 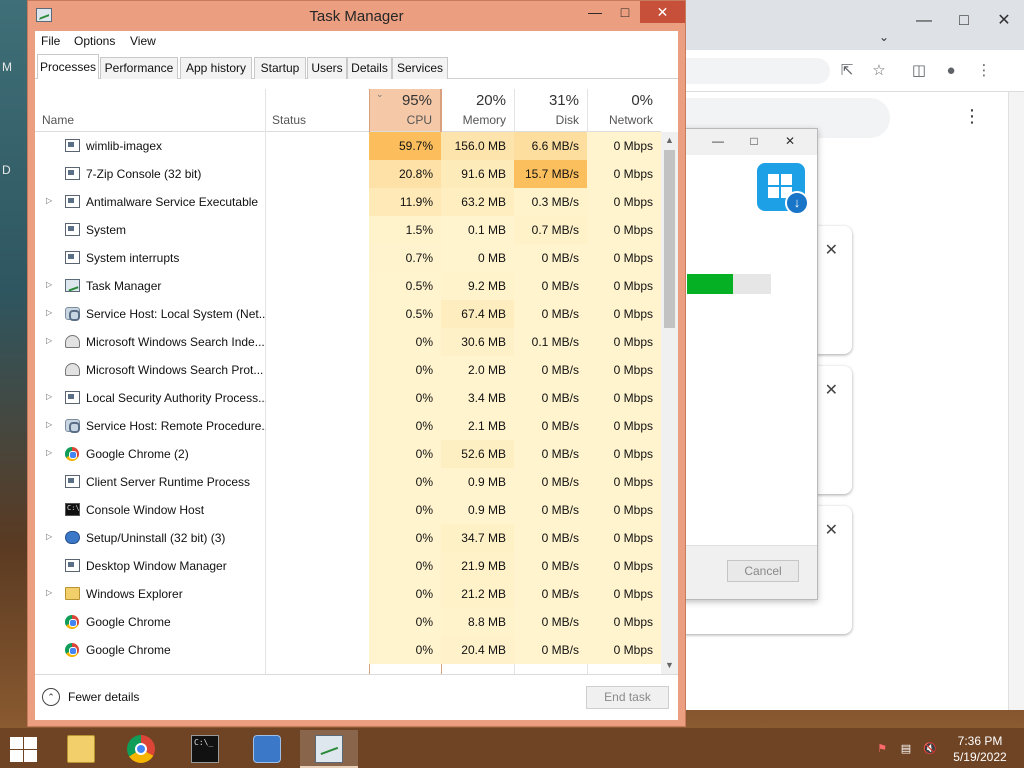 I want to click on column-header-name: Name, so click(x=150, y=110).